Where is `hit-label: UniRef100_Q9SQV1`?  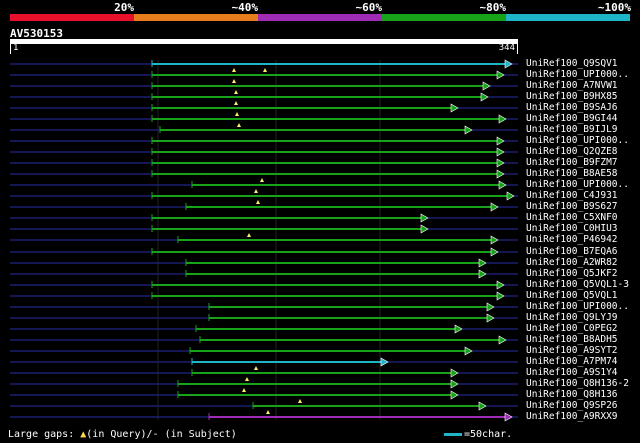
hit-label: UniRef100_Q9SQV1 is located at coordinates (572, 63).